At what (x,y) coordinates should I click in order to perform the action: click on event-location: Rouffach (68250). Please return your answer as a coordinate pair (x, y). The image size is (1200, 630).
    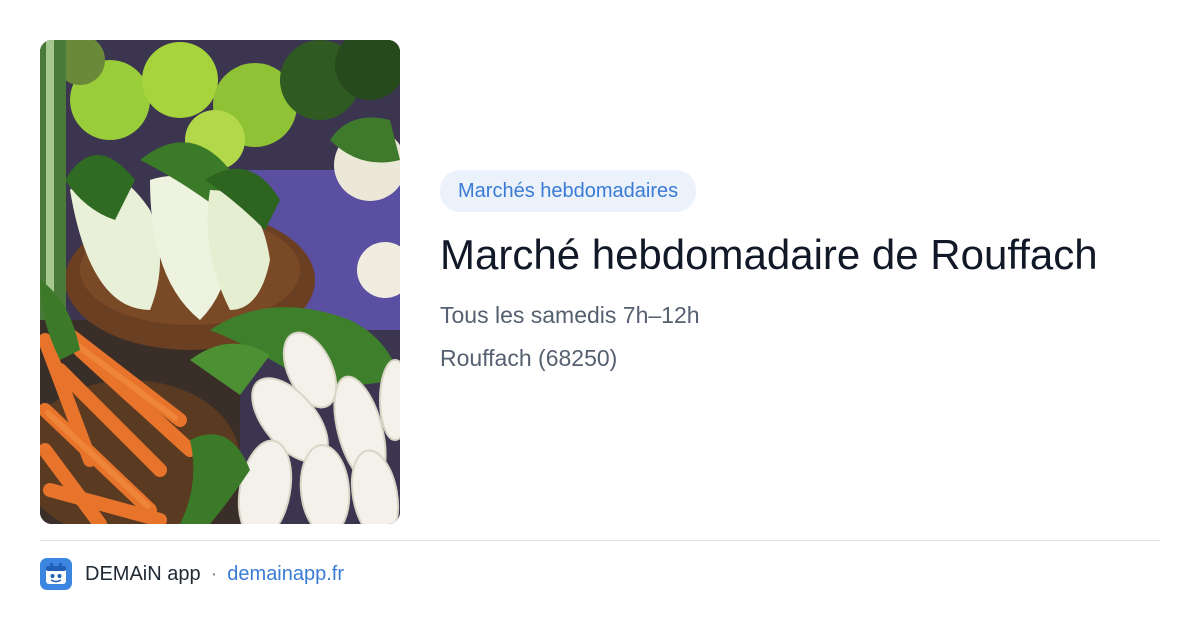
    Looking at the image, I should click on (529, 358).